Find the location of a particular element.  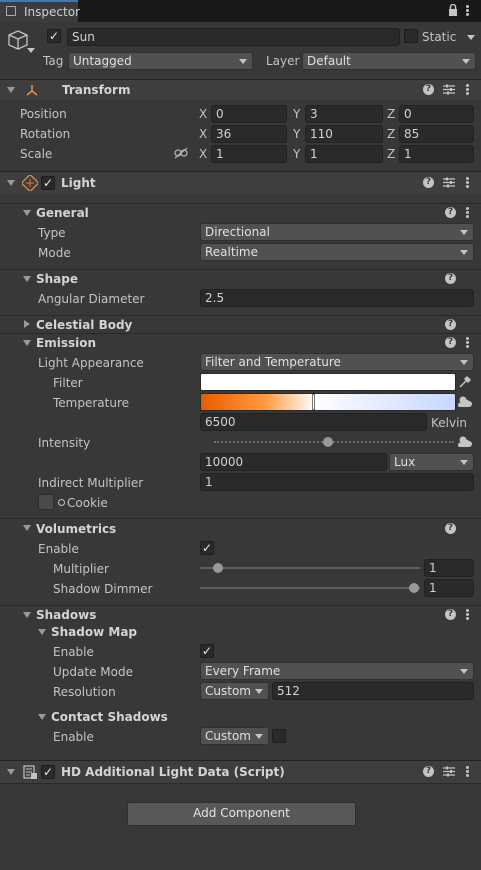

contact-enable-checkbox is located at coordinates (279, 736).